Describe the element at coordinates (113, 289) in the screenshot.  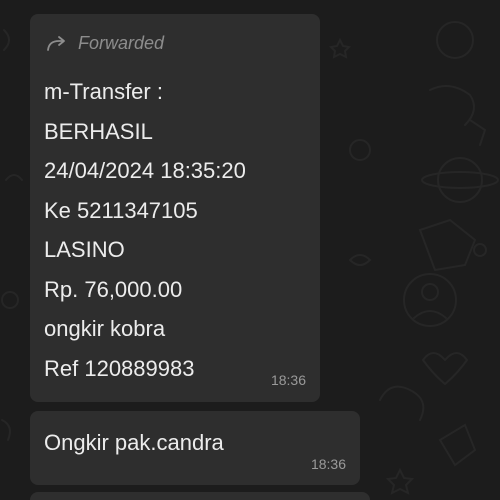
I see `message-line: Rp. 76,000.00` at that location.